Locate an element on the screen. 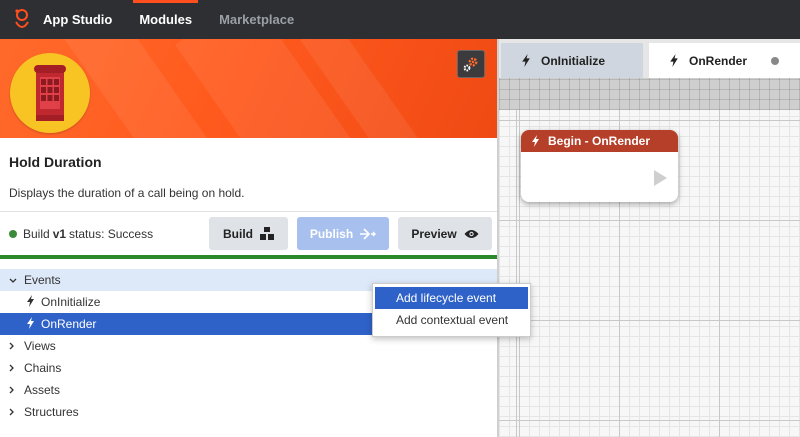 The width and height of the screenshot is (800, 437). nav-marketplace: Marketplace is located at coordinates (256, 19).